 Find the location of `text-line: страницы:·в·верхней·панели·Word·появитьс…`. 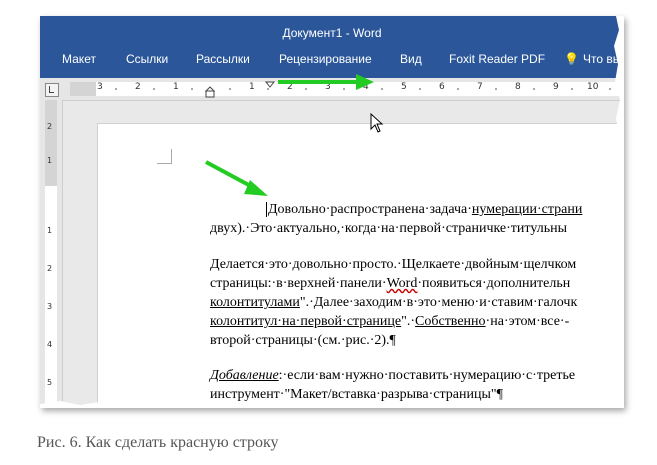

text-line: страницы:·в·верхней·панели·Word·появитьс… is located at coordinates (390, 283).